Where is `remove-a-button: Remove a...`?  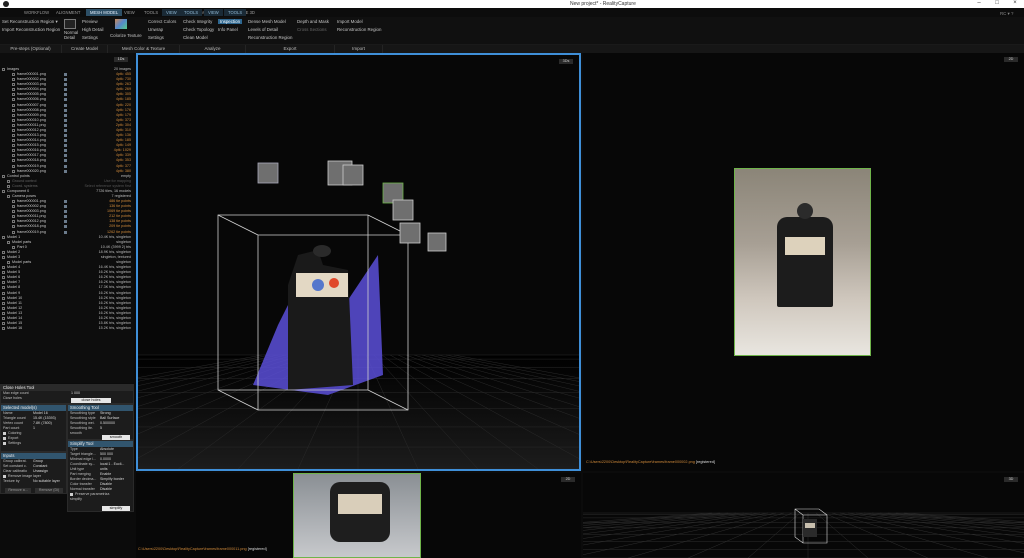
remove-a-button: Remove a... is located at coordinates (18, 490).